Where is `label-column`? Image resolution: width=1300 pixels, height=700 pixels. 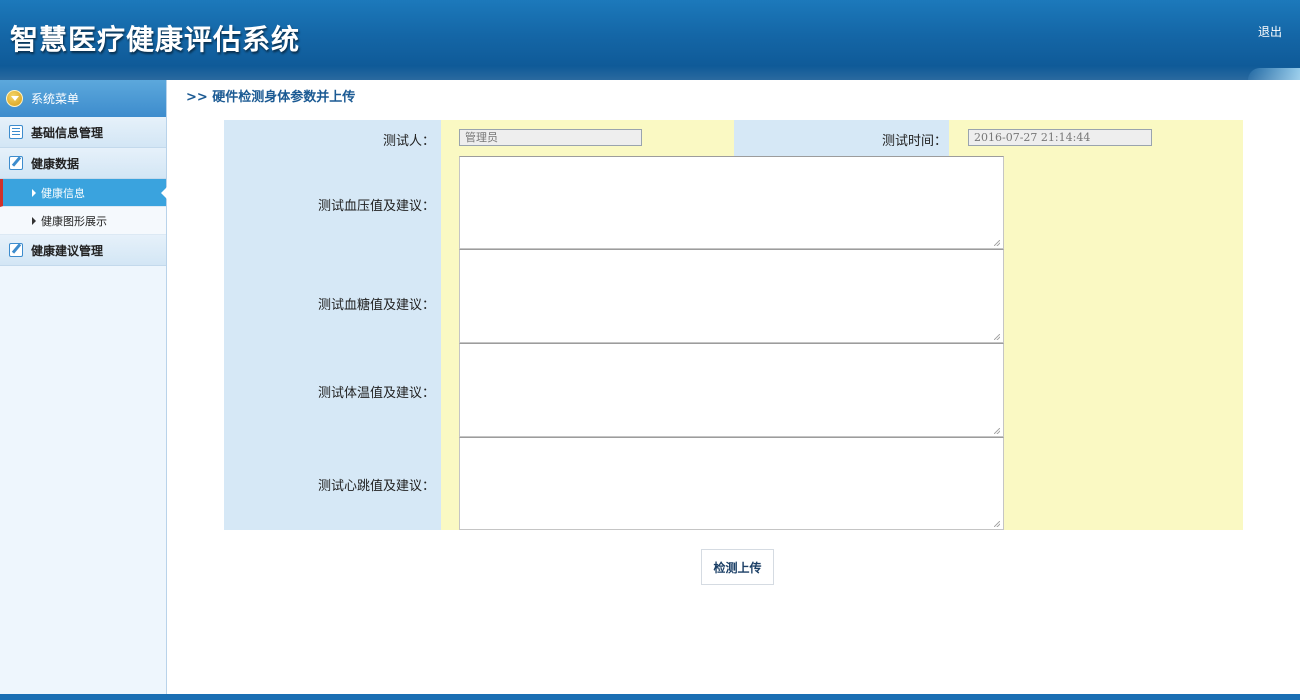
label-column is located at coordinates (332, 325).